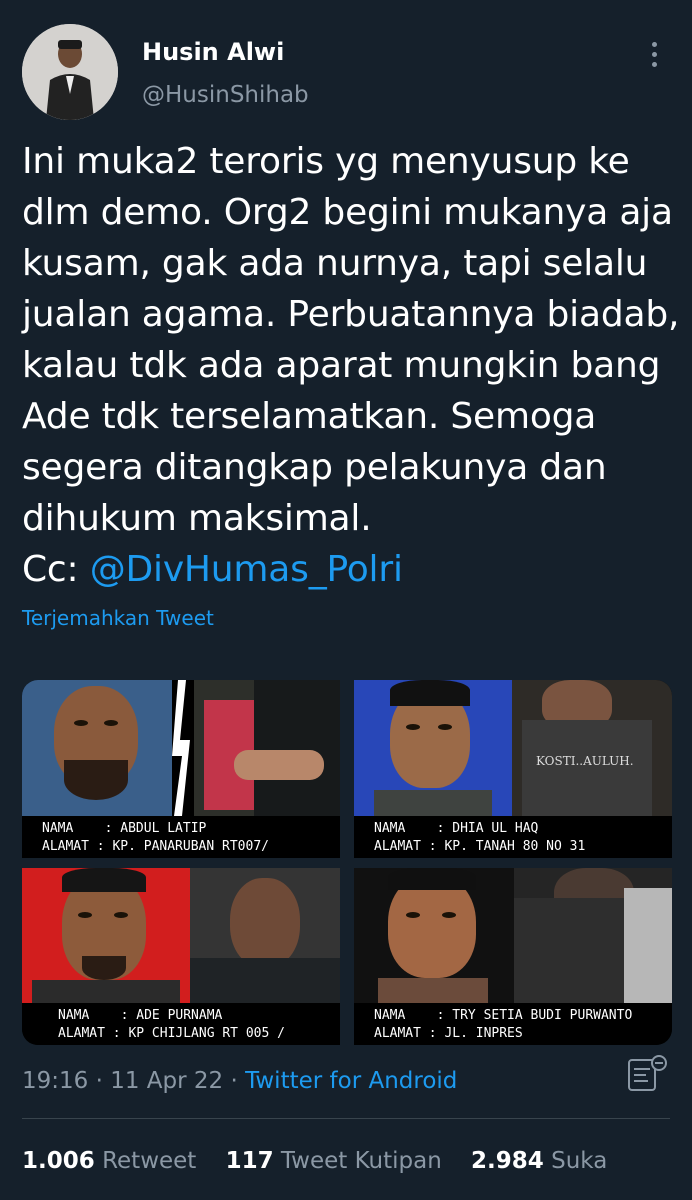 This screenshot has height=1200, width=692. Describe the element at coordinates (109, 1161) in the screenshot. I see `retweets-stat: 1.006 Retweet` at that location.